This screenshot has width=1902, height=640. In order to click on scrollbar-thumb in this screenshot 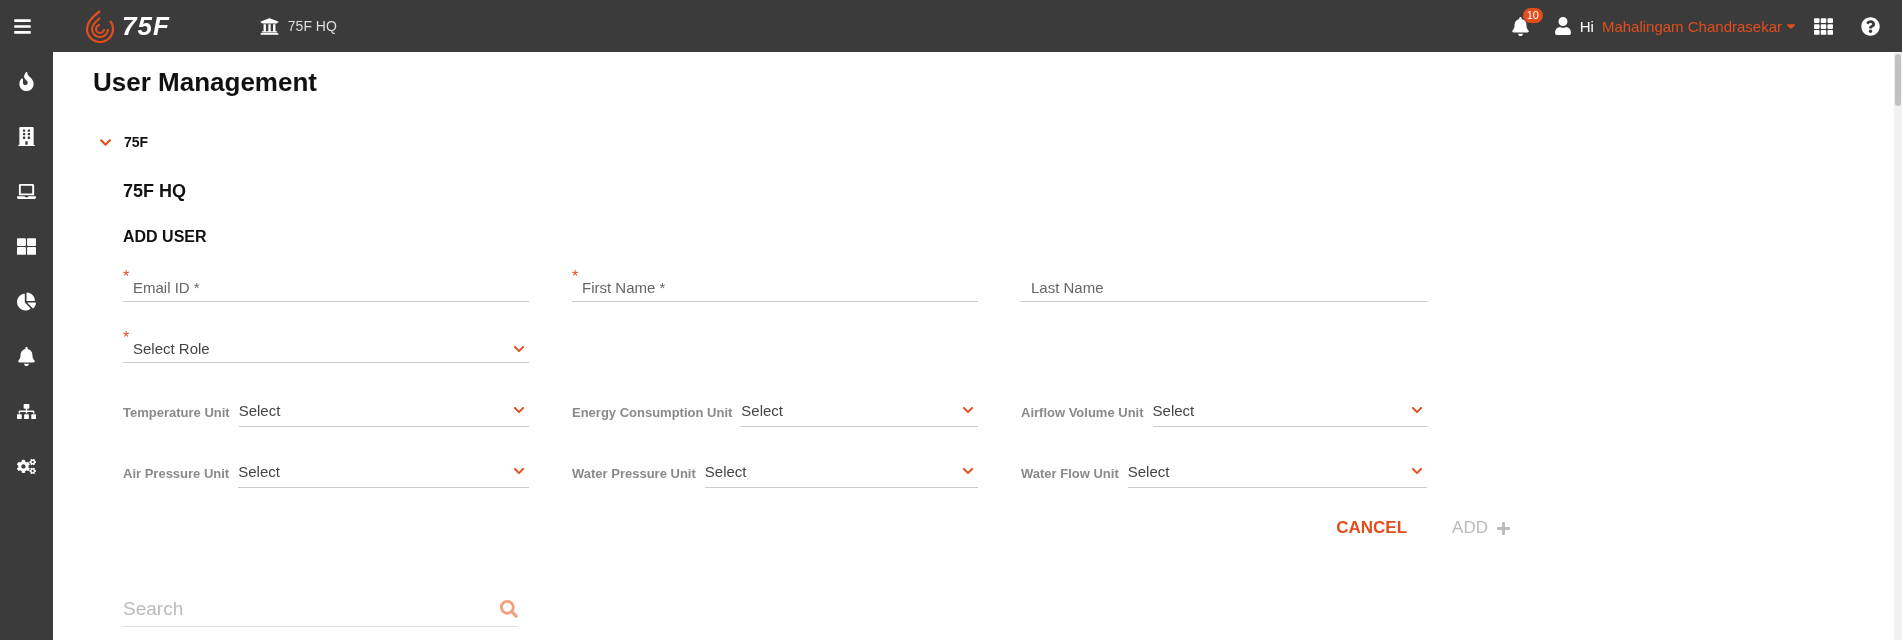, I will do `click(1898, 80)`.